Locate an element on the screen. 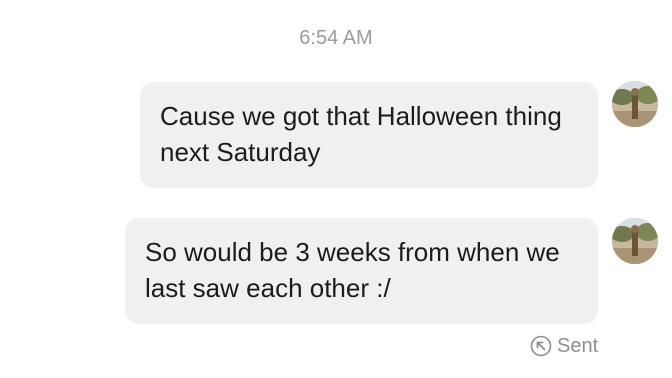  message-timestamp: 6:54 AM is located at coordinates (336, 38).